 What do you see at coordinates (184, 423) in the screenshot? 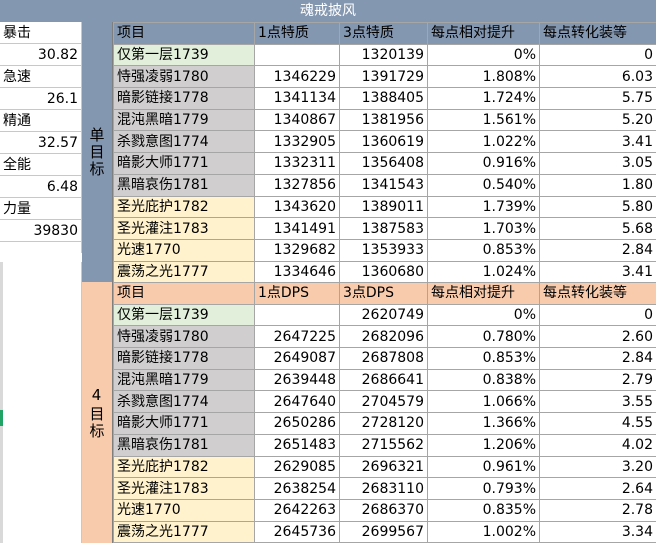
I see `row-name-cell: 暗影大师1771` at bounding box center [184, 423].